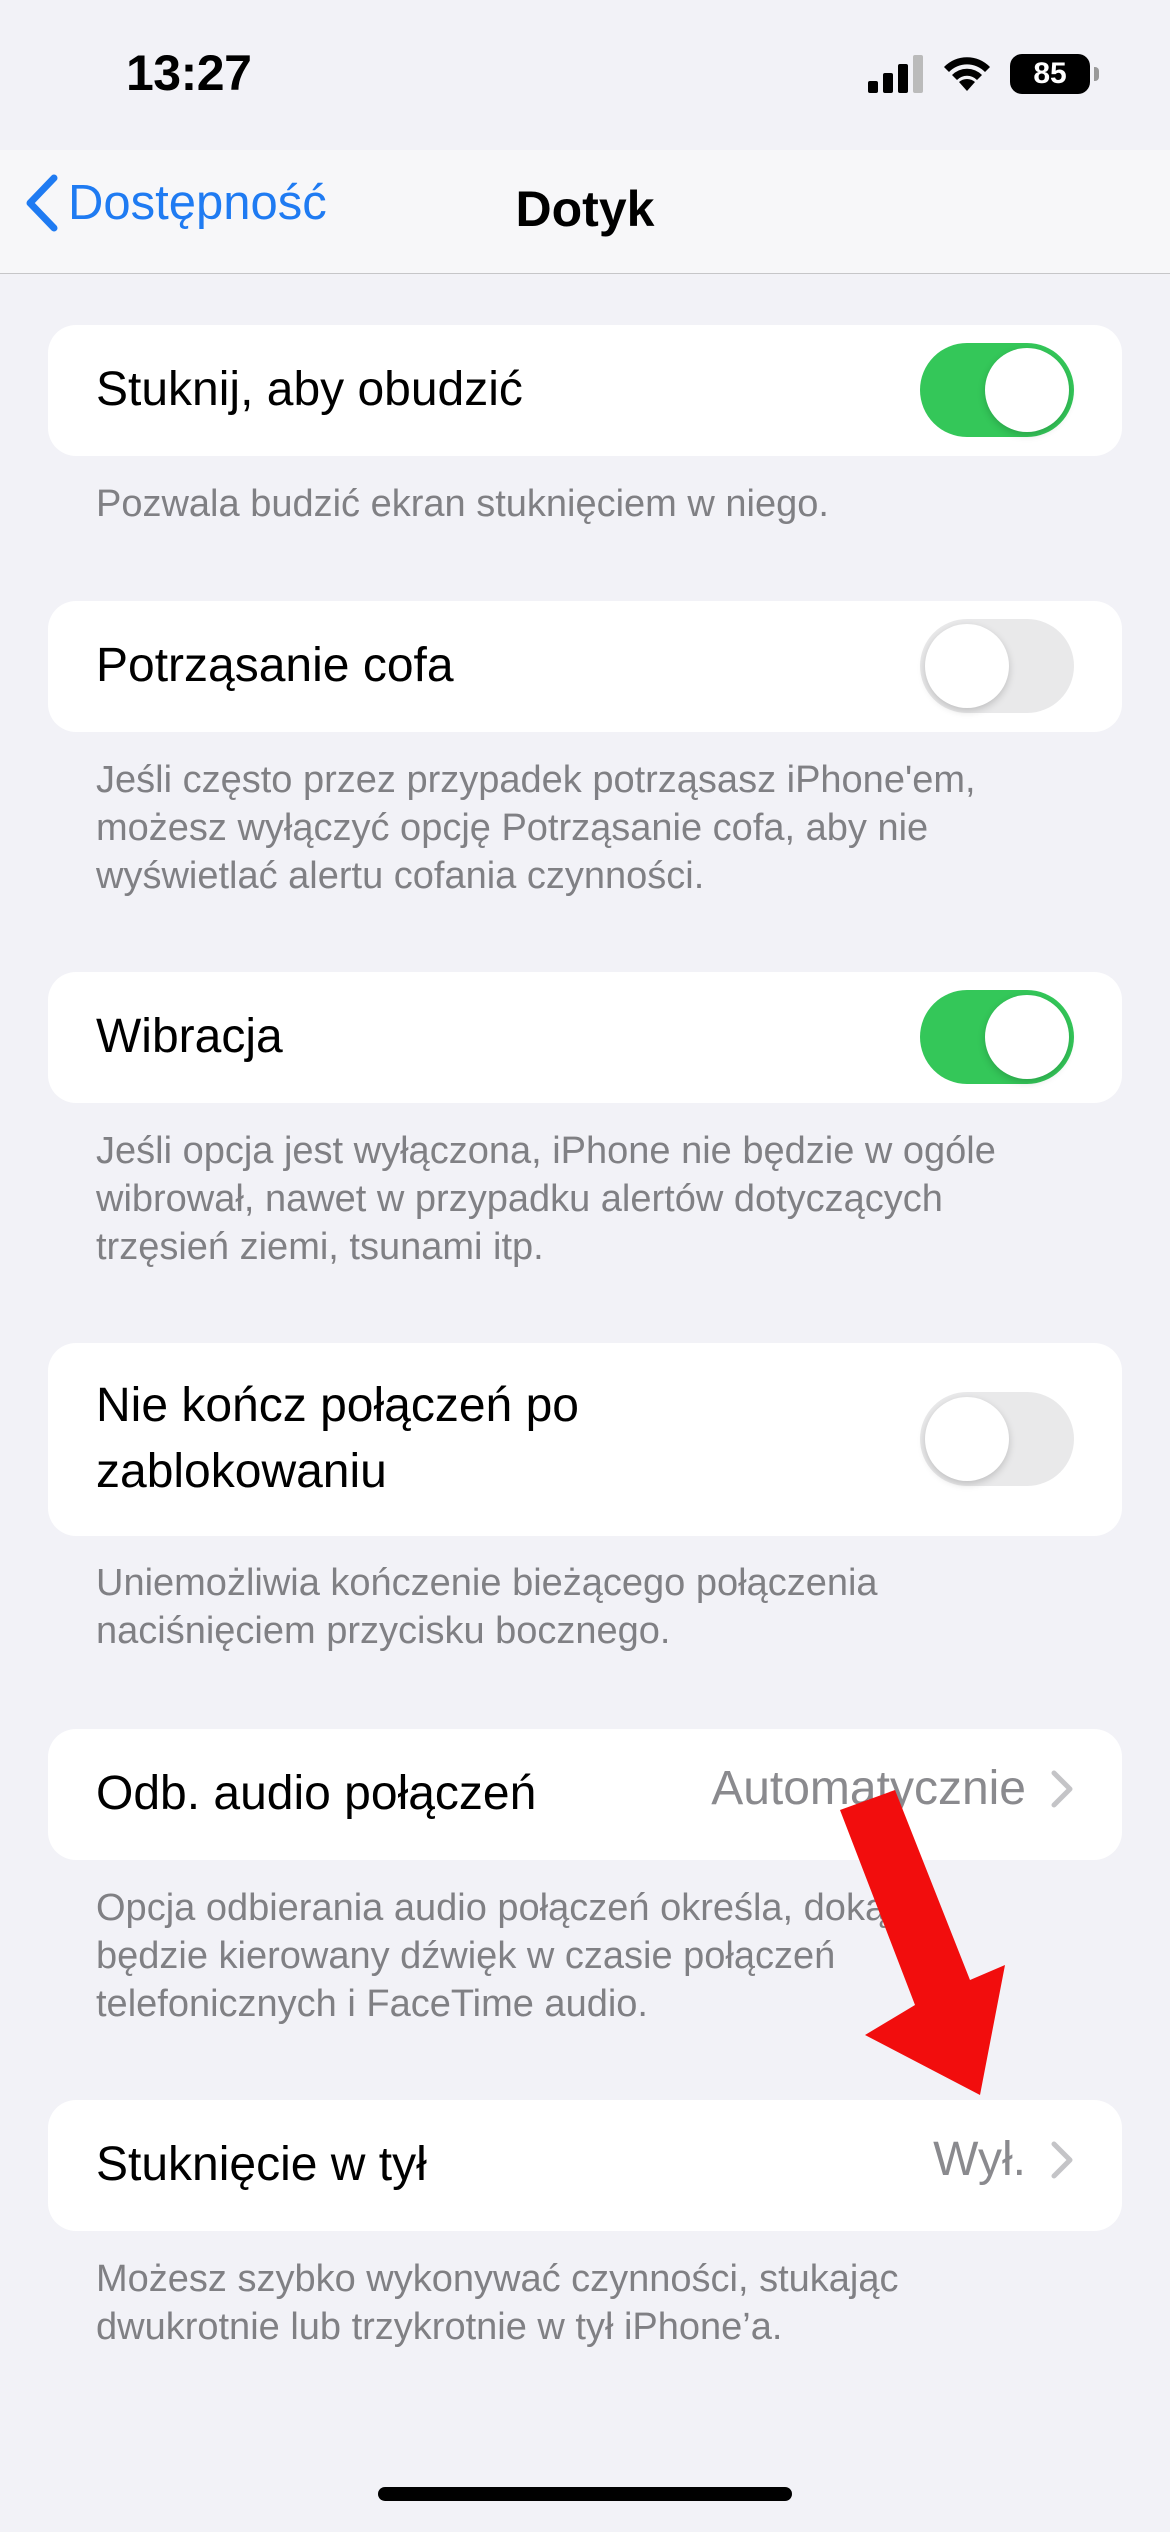 The width and height of the screenshot is (1170, 2532). I want to click on back-tap-value-area: Wył., so click(1003, 2159).